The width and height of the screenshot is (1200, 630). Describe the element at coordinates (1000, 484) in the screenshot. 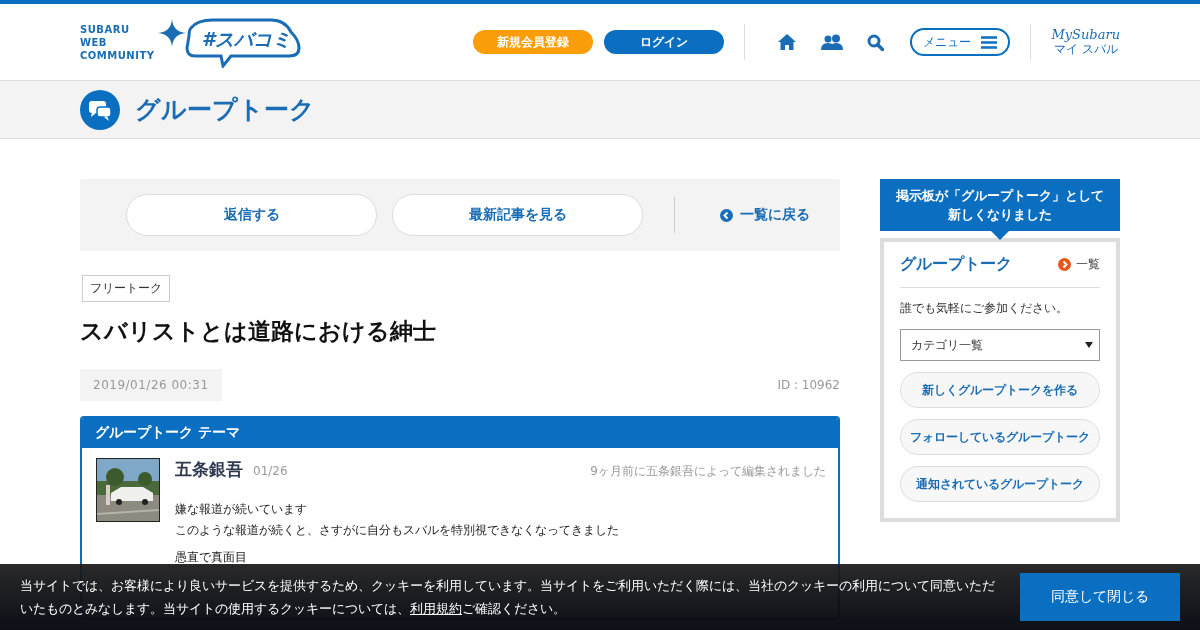

I see `sidebar-button: 通知されているグループトーク` at that location.